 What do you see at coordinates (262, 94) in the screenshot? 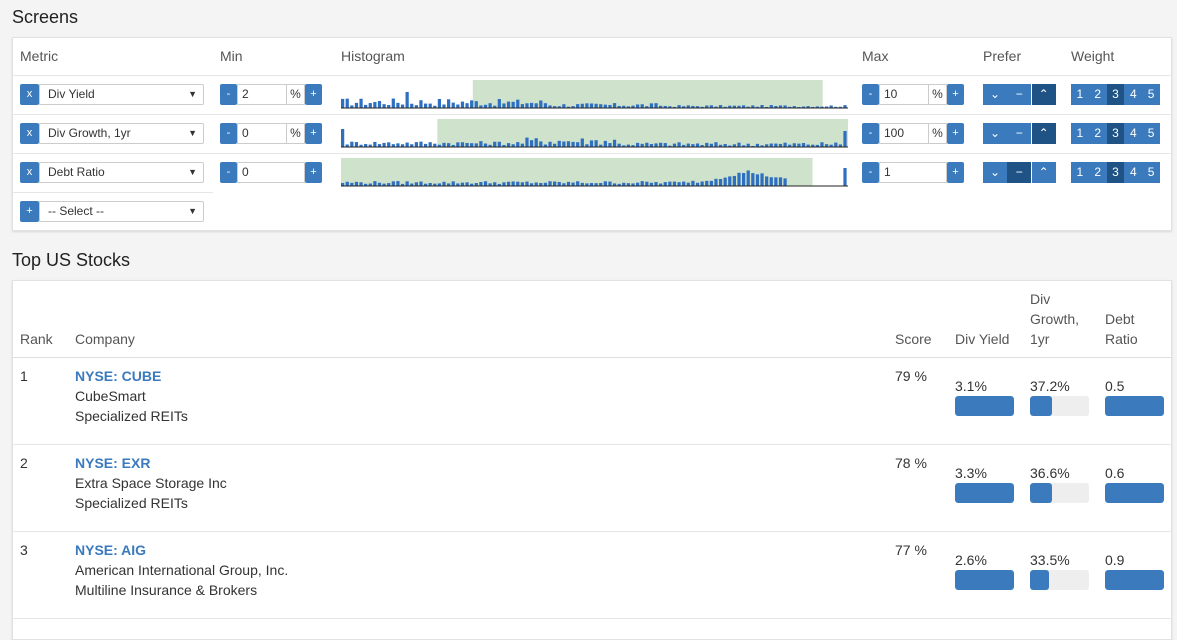
I see `min-value-input: 2` at bounding box center [262, 94].